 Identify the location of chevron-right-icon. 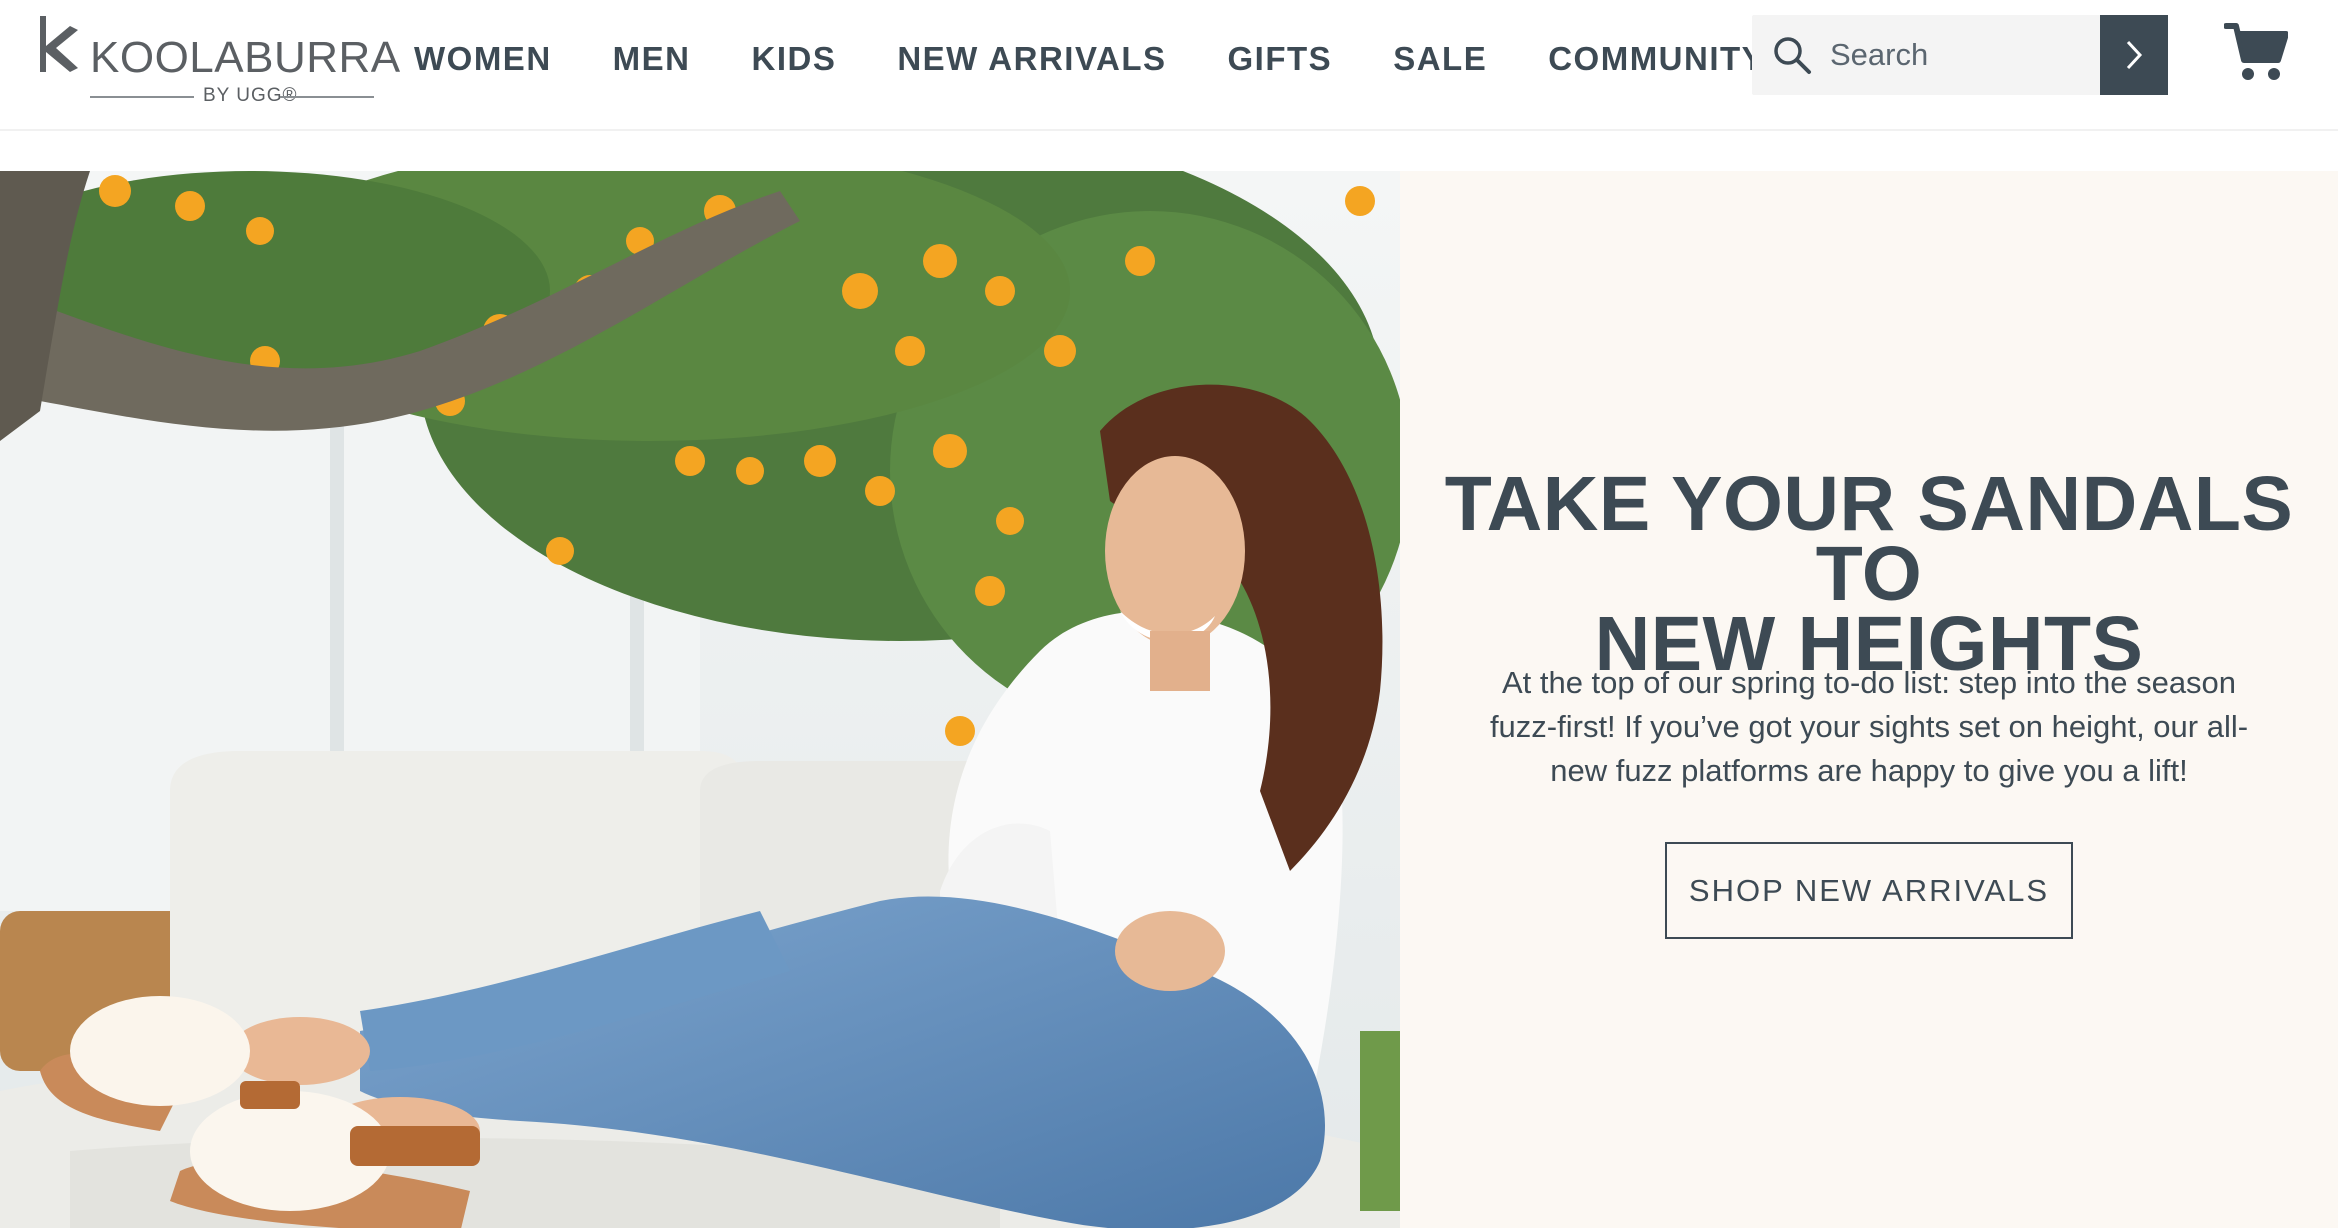
(2134, 55).